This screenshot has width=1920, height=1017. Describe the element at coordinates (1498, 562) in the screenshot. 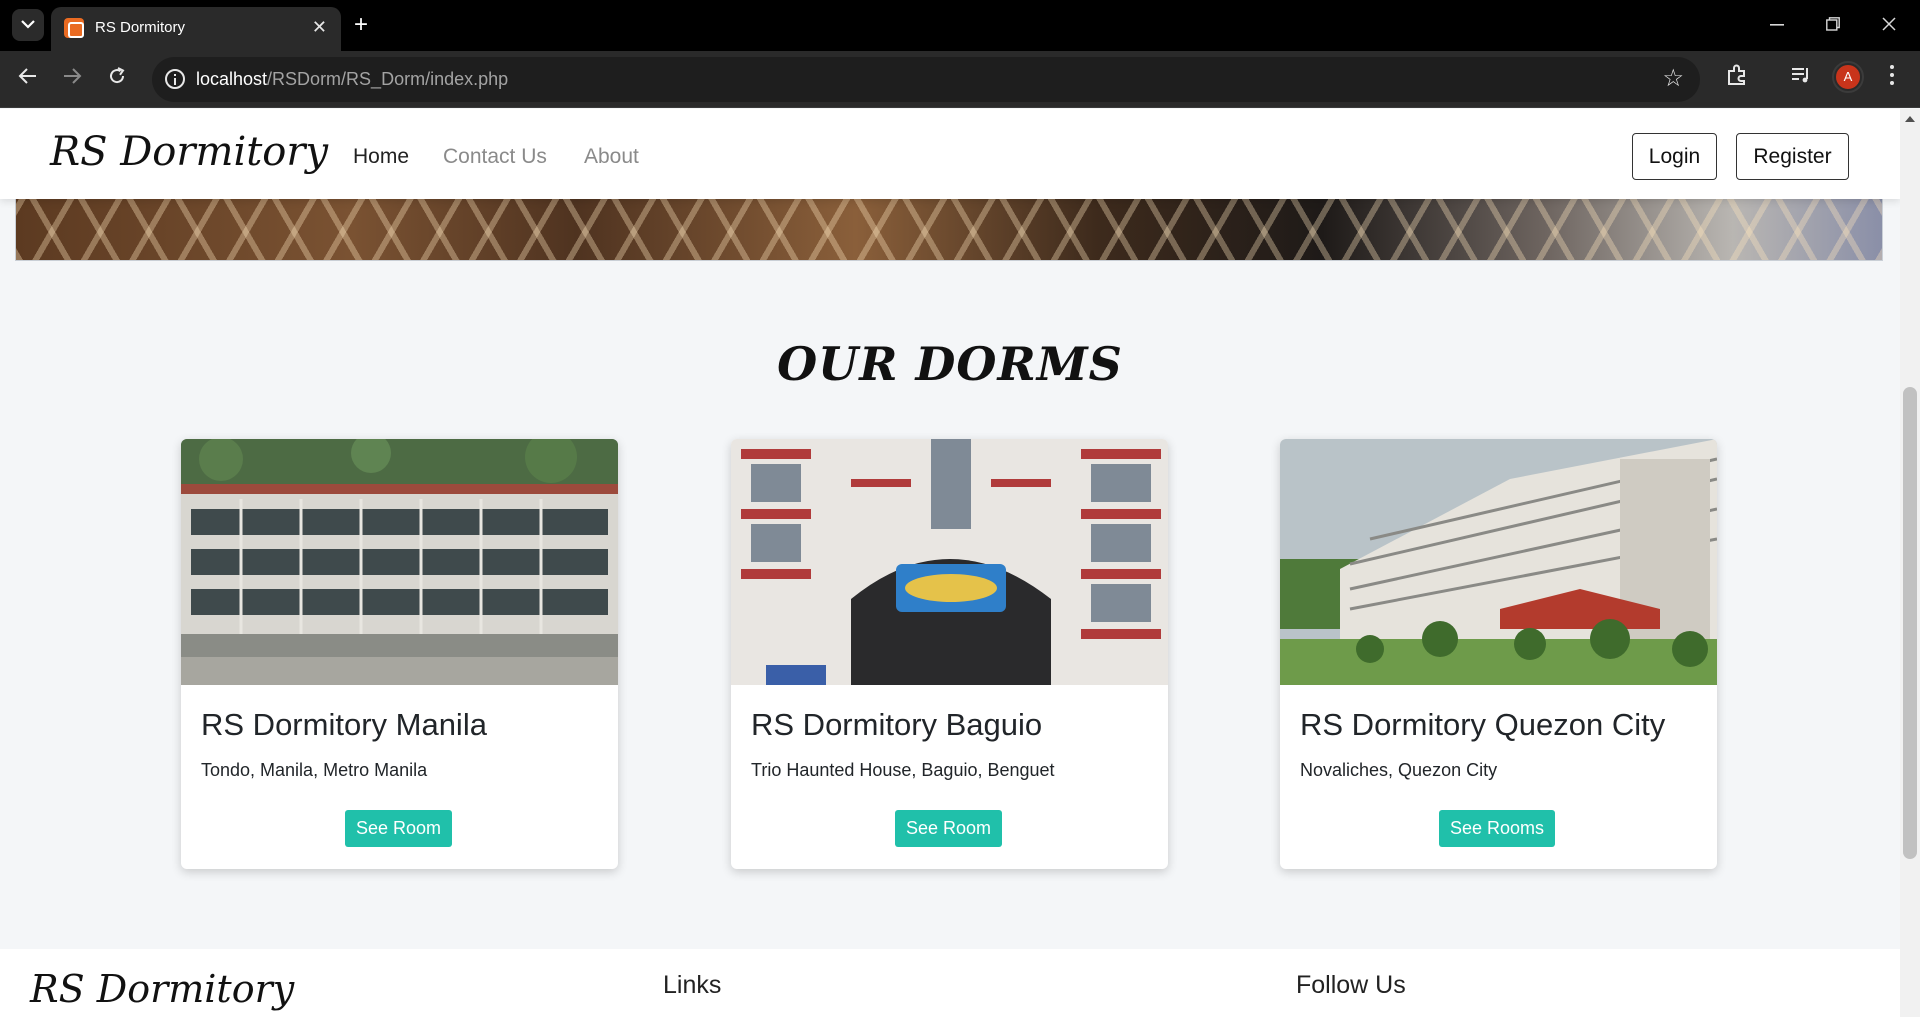

I see `dorm-quezon-city-photo` at that location.